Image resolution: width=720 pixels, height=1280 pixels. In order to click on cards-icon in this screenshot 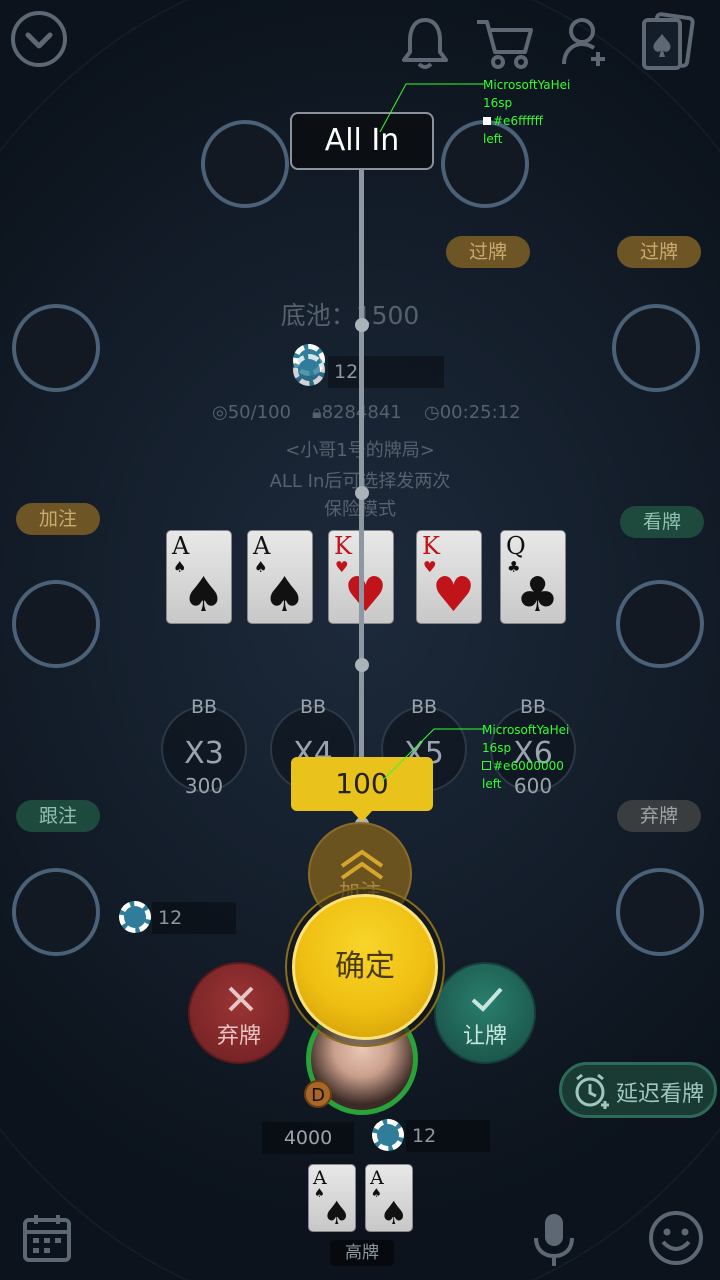, I will do `click(668, 41)`.